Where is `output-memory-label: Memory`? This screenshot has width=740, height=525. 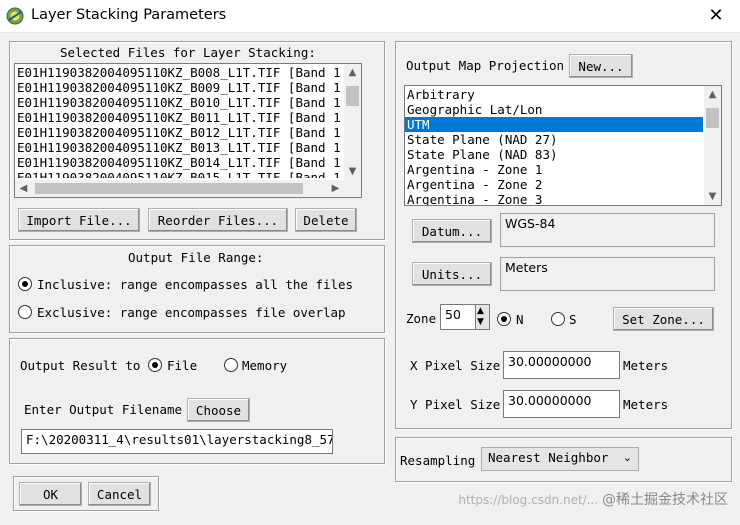 output-memory-label: Memory is located at coordinates (264, 365).